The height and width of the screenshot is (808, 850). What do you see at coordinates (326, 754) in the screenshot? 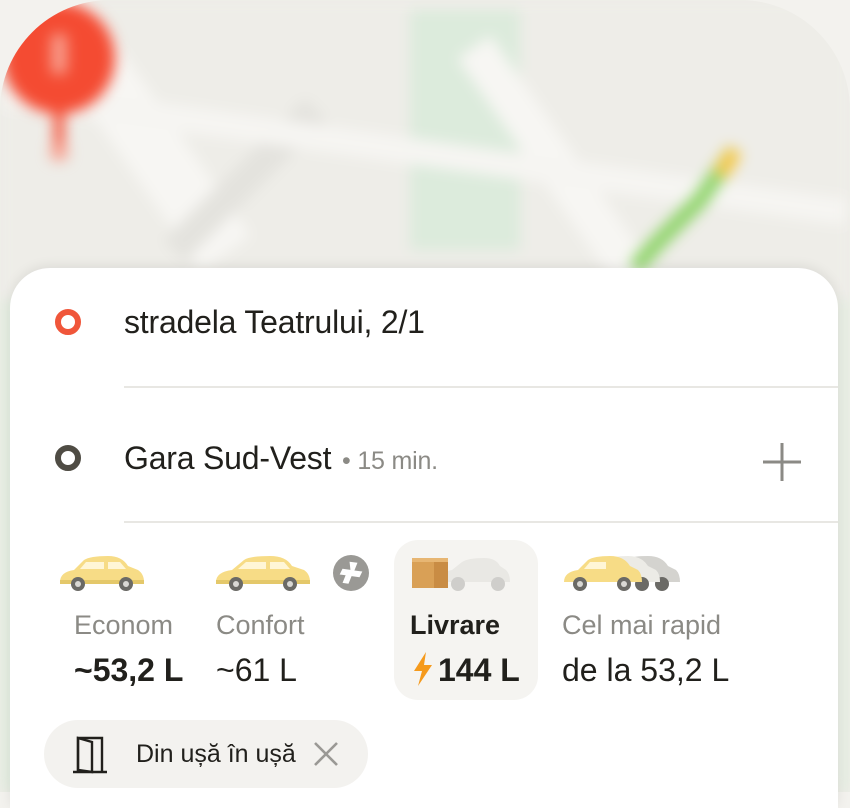
I see `close-icon` at bounding box center [326, 754].